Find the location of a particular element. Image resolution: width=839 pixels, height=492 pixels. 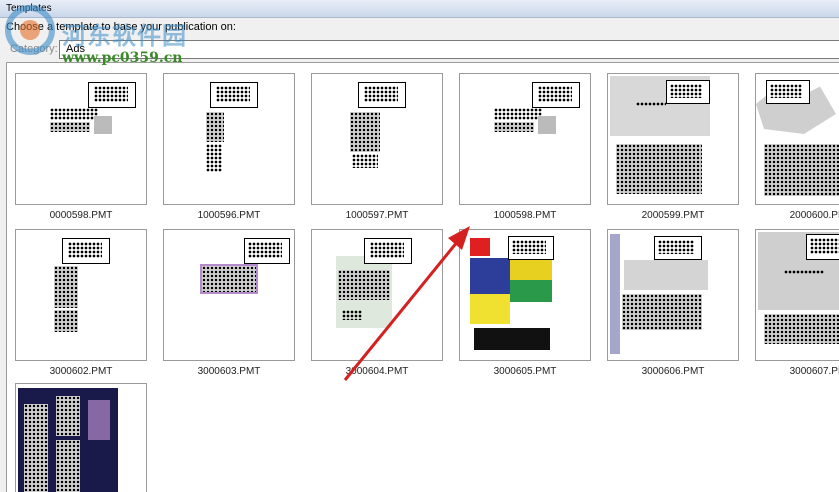

template-filename: 1000598.PMT is located at coordinates (525, 215).